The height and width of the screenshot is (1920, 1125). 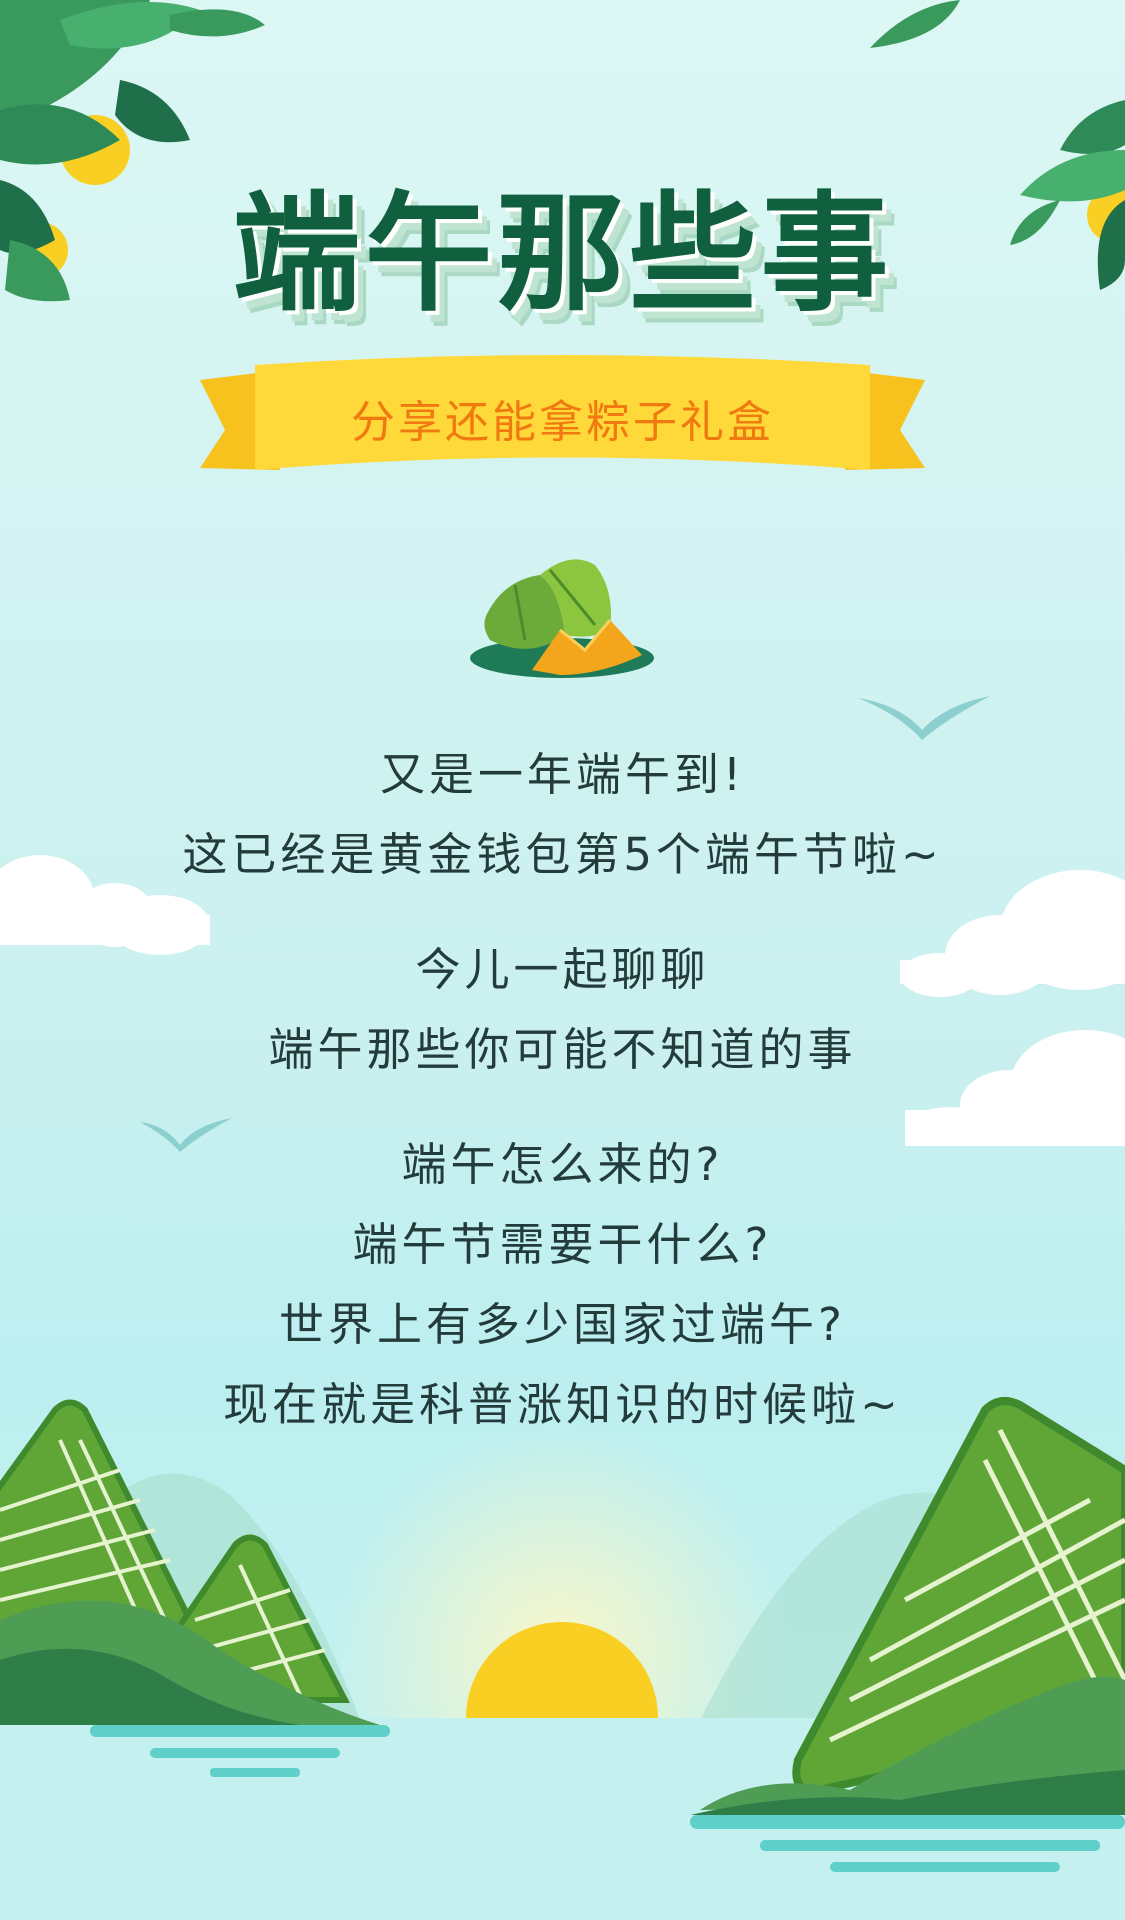 What do you see at coordinates (562, 422) in the screenshot?
I see `banner-text: 分享还能拿粽子礼盒` at bounding box center [562, 422].